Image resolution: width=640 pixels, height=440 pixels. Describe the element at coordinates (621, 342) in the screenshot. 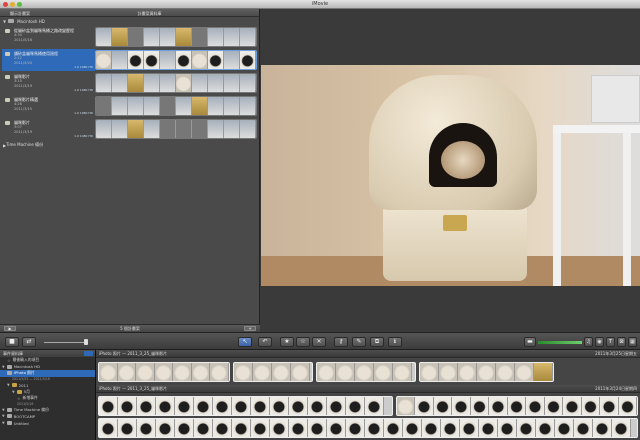

I see `transition-browser-button: ⊠` at that location.